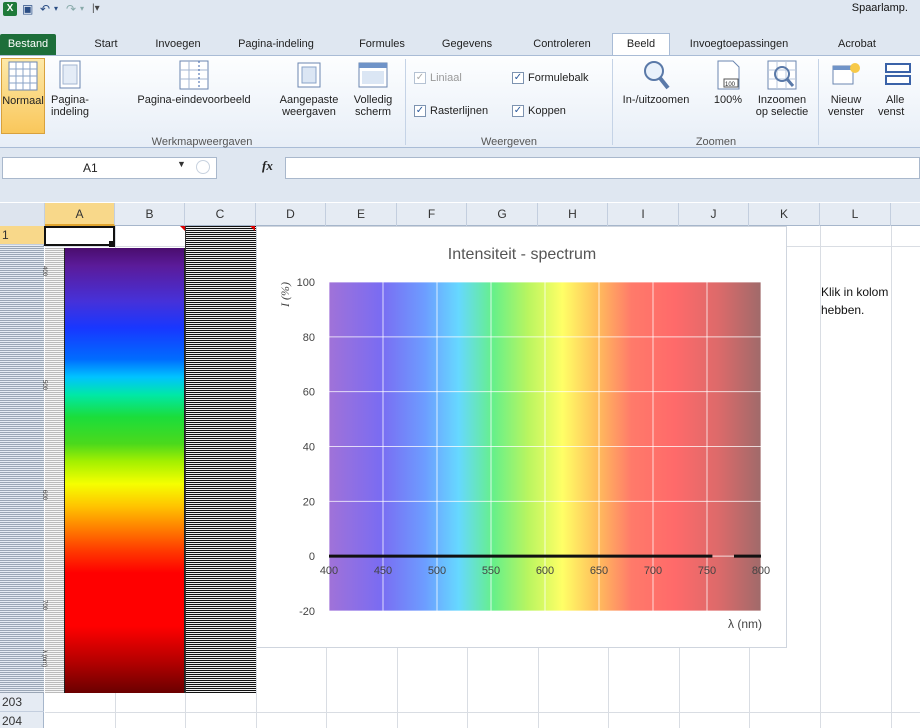 The width and height of the screenshot is (920, 728). Describe the element at coordinates (782, 75) in the screenshot. I see `zoom-selection-icon` at that location.